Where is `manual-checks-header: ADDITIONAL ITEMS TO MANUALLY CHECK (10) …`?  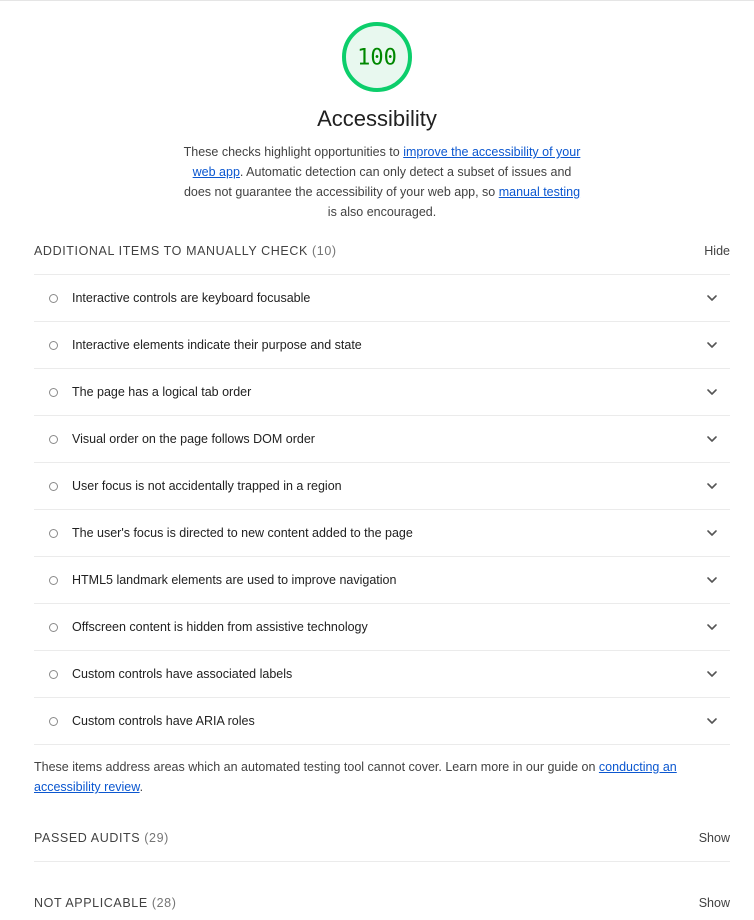
manual-checks-header: ADDITIONAL ITEMS TO MANUALLY CHECK (10) … is located at coordinates (382, 251).